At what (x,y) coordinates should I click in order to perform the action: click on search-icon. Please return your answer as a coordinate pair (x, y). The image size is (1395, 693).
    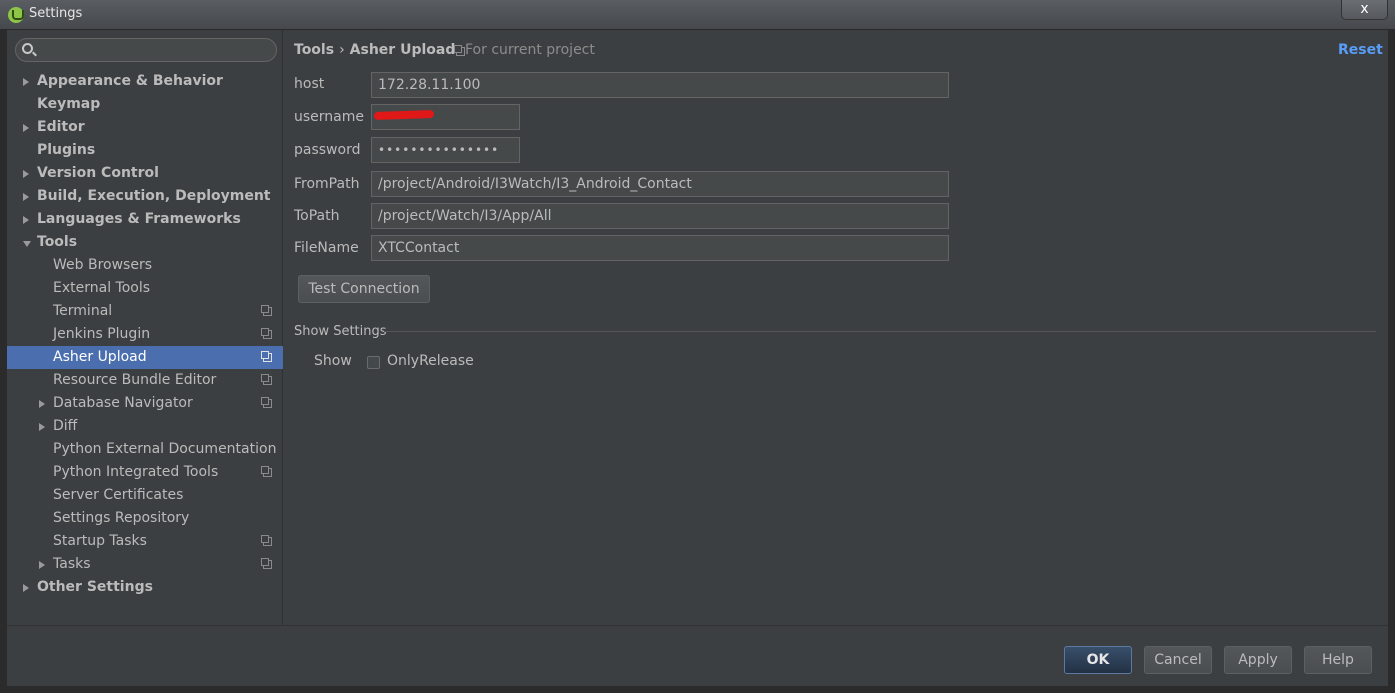
    Looking at the image, I should click on (27, 48).